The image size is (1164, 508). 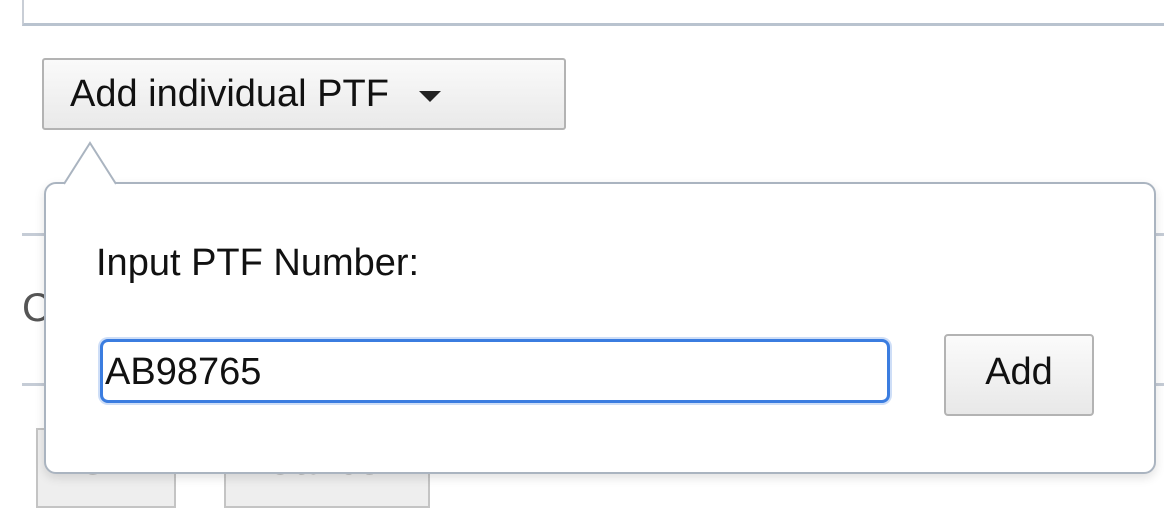 What do you see at coordinates (429, 96) in the screenshot?
I see `caret-down-icon` at bounding box center [429, 96].